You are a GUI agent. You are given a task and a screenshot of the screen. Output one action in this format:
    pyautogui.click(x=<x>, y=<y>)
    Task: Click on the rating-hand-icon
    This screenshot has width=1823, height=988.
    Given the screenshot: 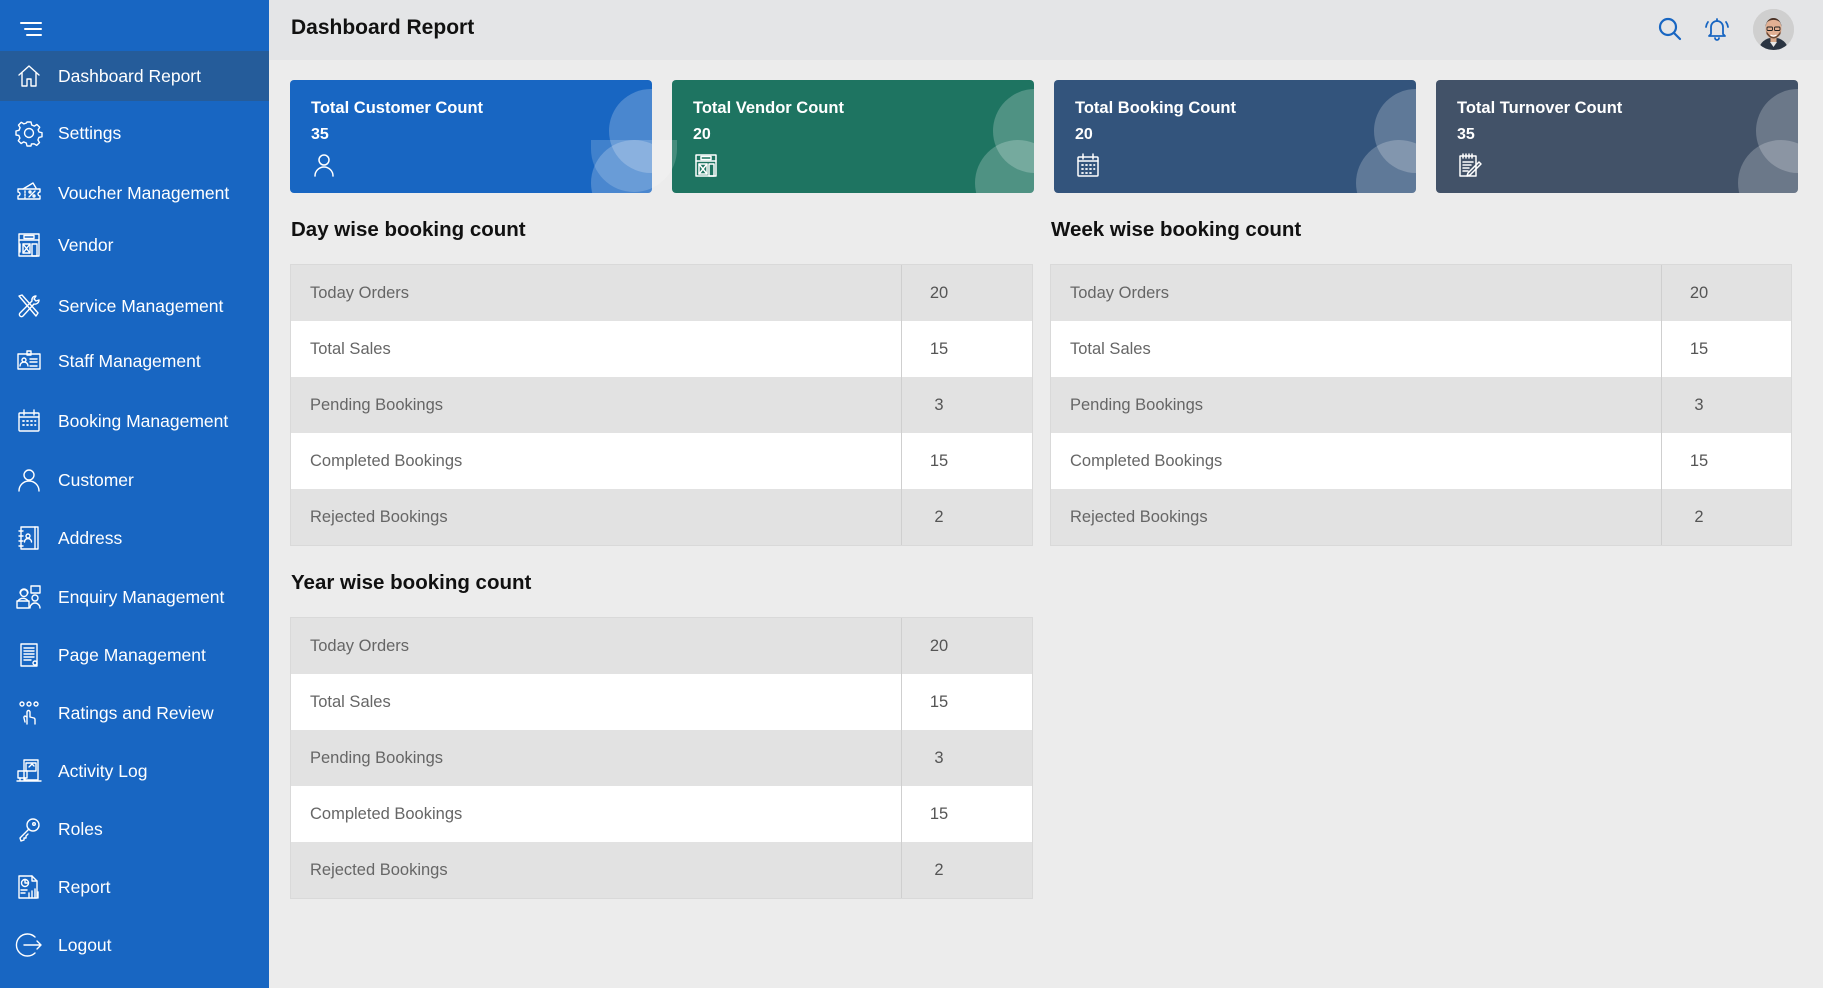 What is the action you would take?
    pyautogui.click(x=29, y=713)
    